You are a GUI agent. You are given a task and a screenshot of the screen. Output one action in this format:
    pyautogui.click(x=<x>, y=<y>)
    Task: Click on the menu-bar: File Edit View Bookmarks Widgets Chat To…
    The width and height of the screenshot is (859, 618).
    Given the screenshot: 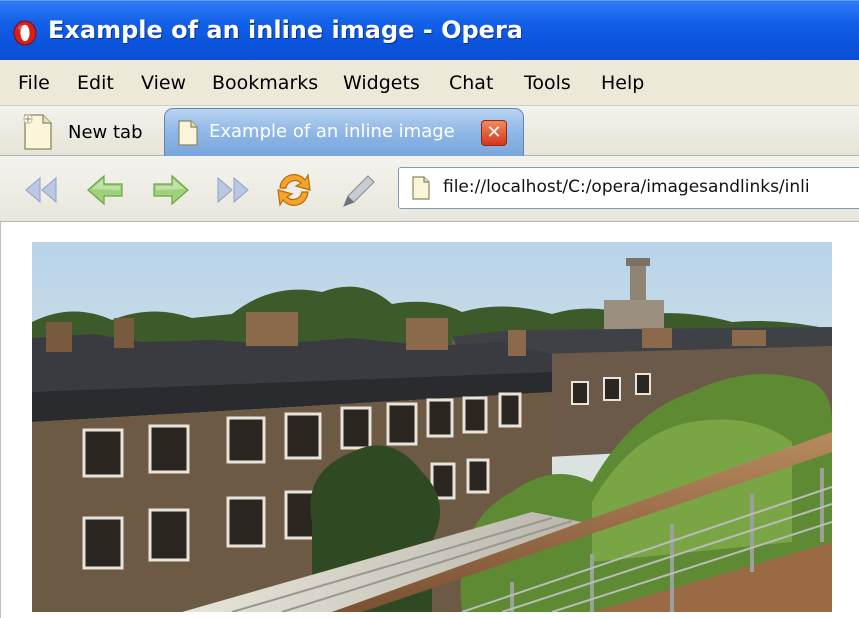 What is the action you would take?
    pyautogui.click(x=429, y=83)
    